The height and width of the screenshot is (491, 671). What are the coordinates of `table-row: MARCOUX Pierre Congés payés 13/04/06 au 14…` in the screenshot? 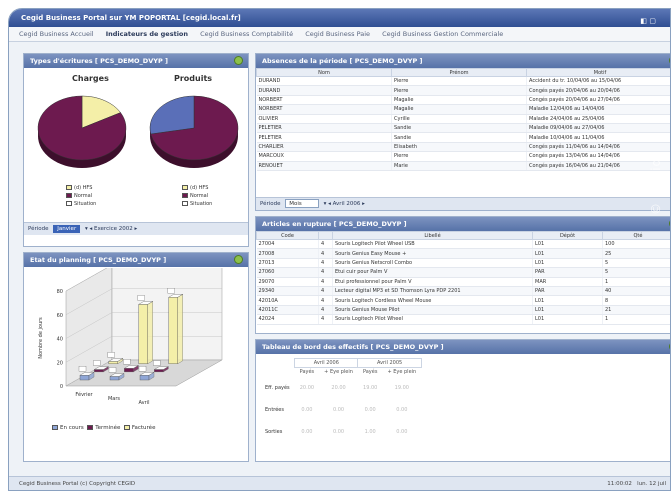 It's located at (463, 156).